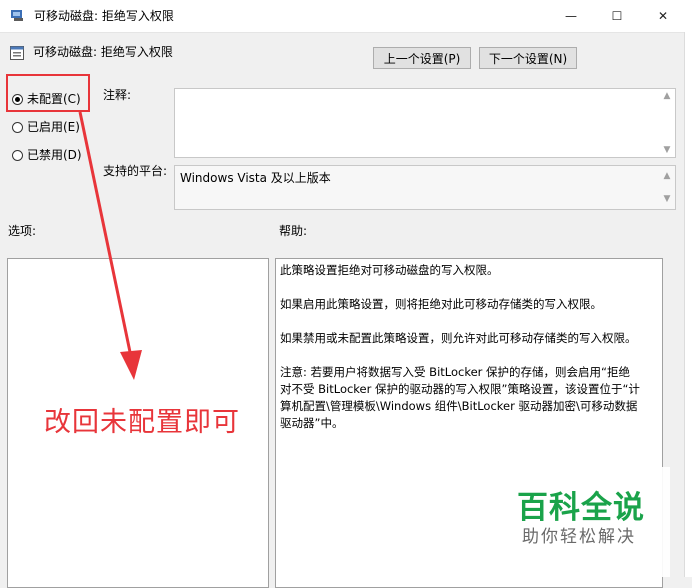 The height and width of the screenshot is (588, 692). I want to click on watermark-brand: 百科全说, so click(581, 508).